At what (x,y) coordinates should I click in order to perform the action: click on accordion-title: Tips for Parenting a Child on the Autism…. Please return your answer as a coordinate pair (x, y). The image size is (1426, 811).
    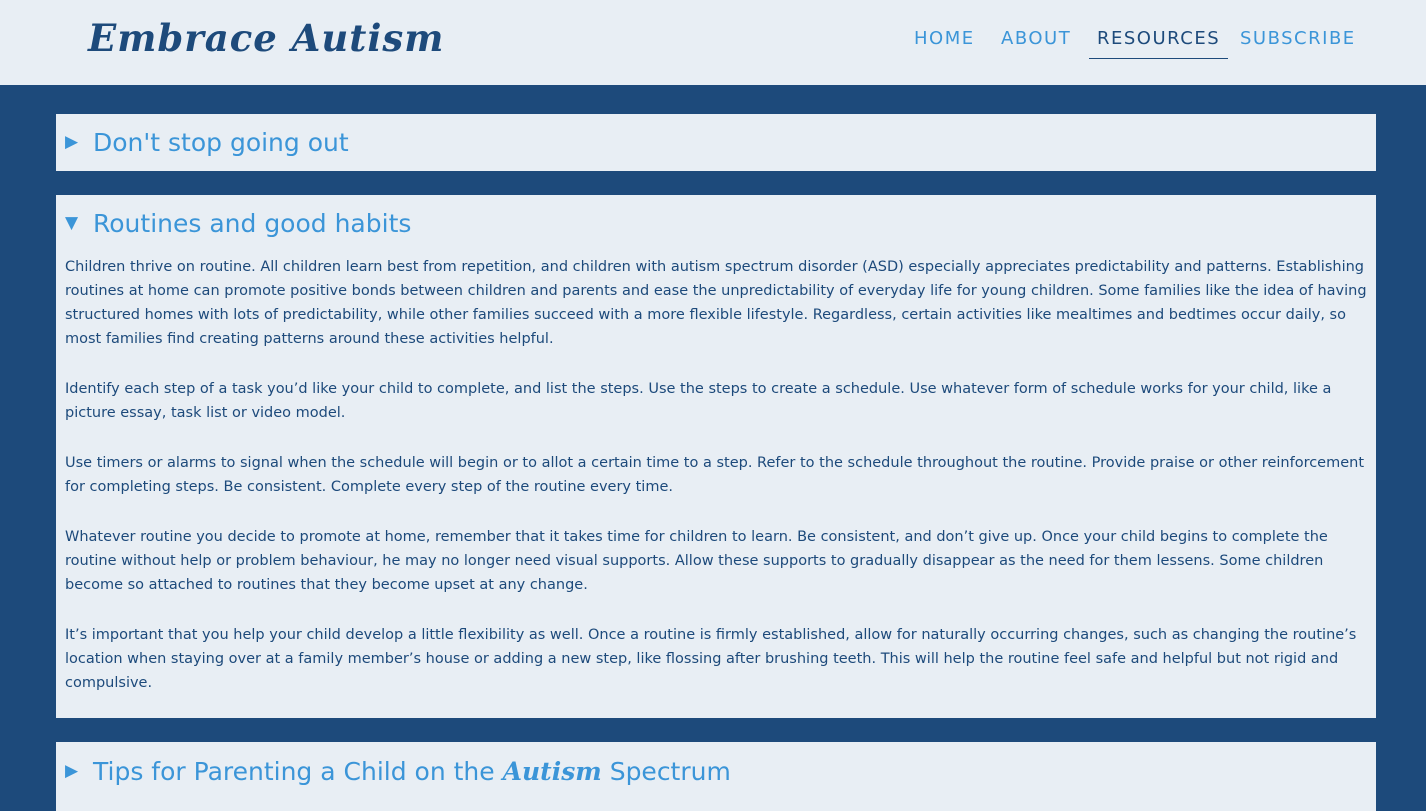
    Looking at the image, I should click on (412, 771).